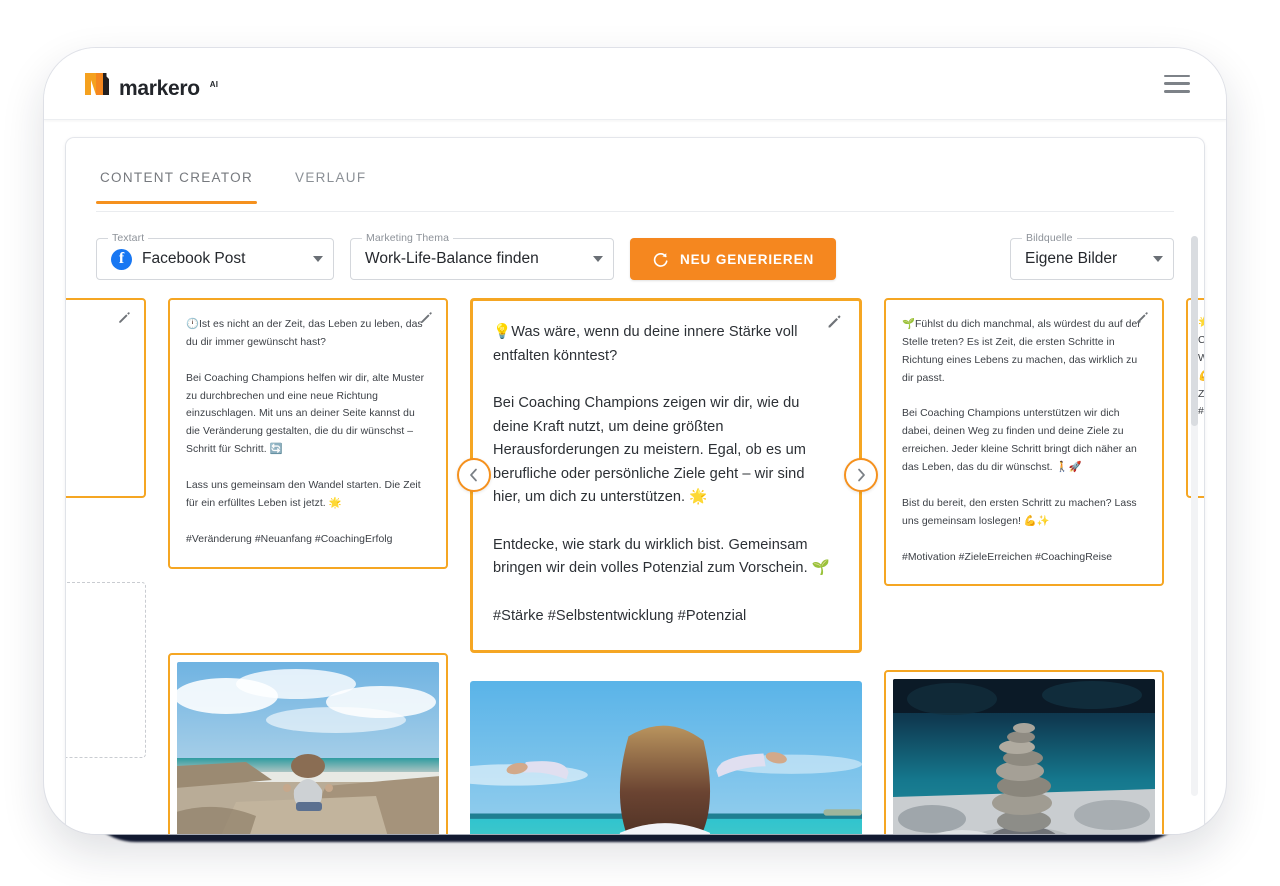 This screenshot has width=1280, height=886. Describe the element at coordinates (97, 83) in the screenshot. I see `markero-logo-icon` at that location.